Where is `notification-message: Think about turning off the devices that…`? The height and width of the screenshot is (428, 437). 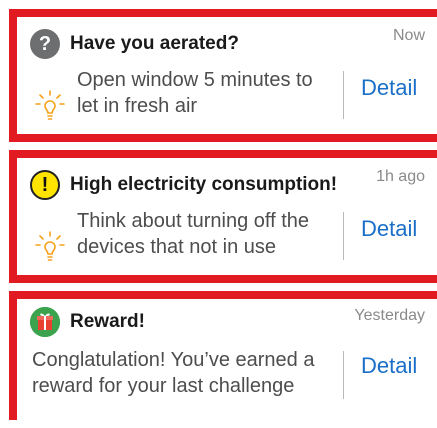
notification-message: Think about turning off the devices that… is located at coordinates (193, 234).